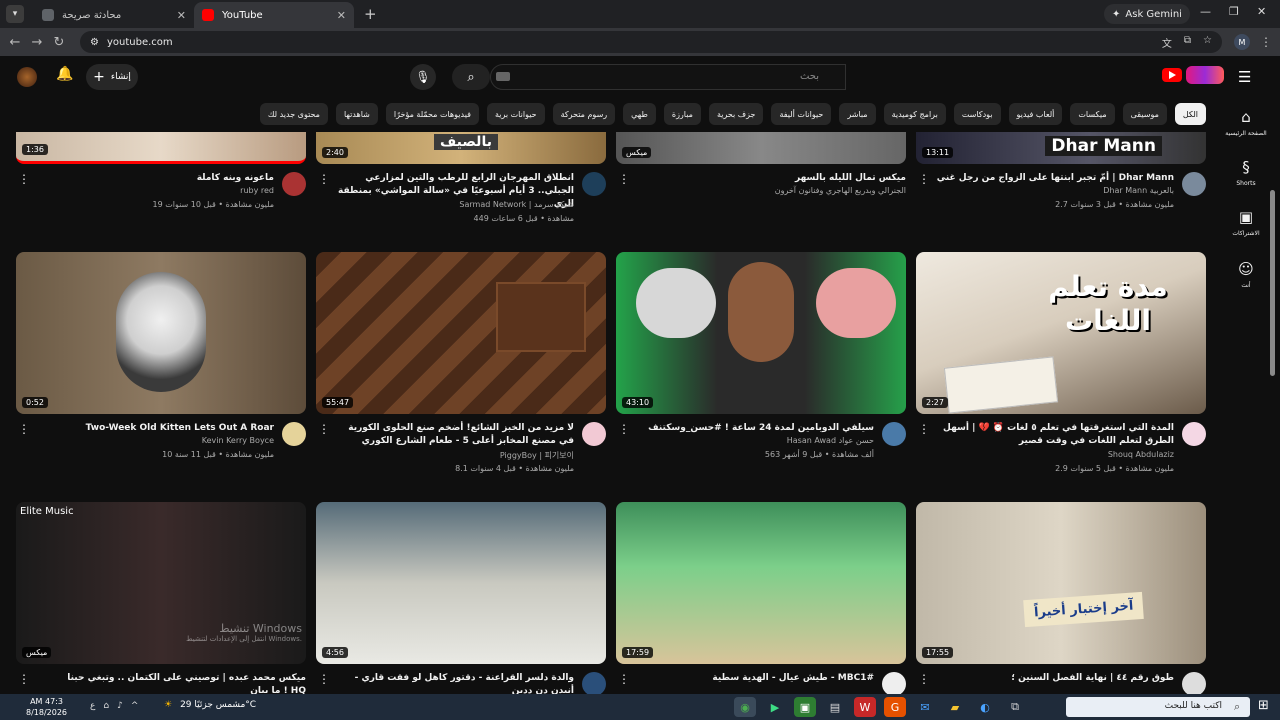 Image resolution: width=1280 pixels, height=720 pixels. What do you see at coordinates (1147, 14) in the screenshot?
I see `ask-gemini-button: ✦ Ask Gemini` at bounding box center [1147, 14].